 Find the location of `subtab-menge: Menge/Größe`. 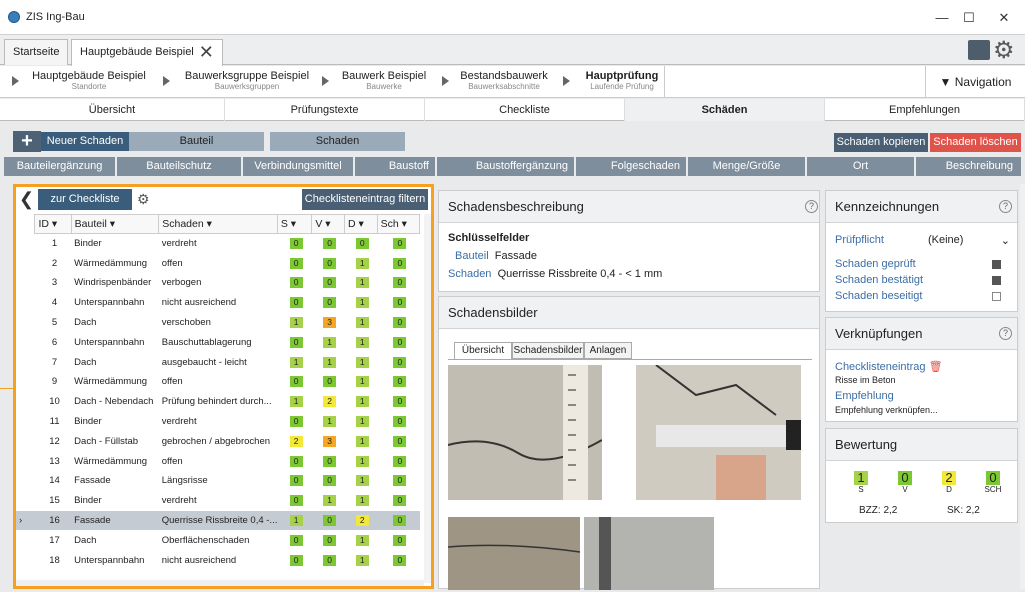

subtab-menge: Menge/Größe is located at coordinates (746, 166).